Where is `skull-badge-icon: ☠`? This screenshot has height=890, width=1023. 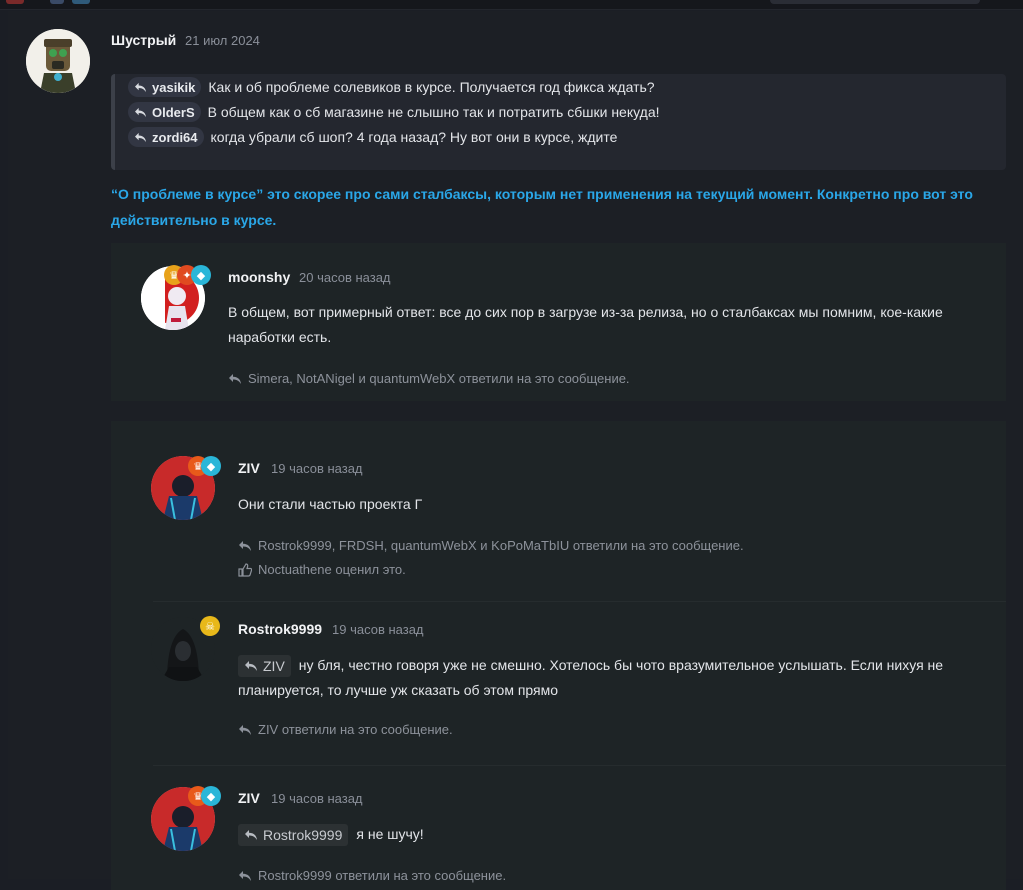 skull-badge-icon: ☠ is located at coordinates (210, 626).